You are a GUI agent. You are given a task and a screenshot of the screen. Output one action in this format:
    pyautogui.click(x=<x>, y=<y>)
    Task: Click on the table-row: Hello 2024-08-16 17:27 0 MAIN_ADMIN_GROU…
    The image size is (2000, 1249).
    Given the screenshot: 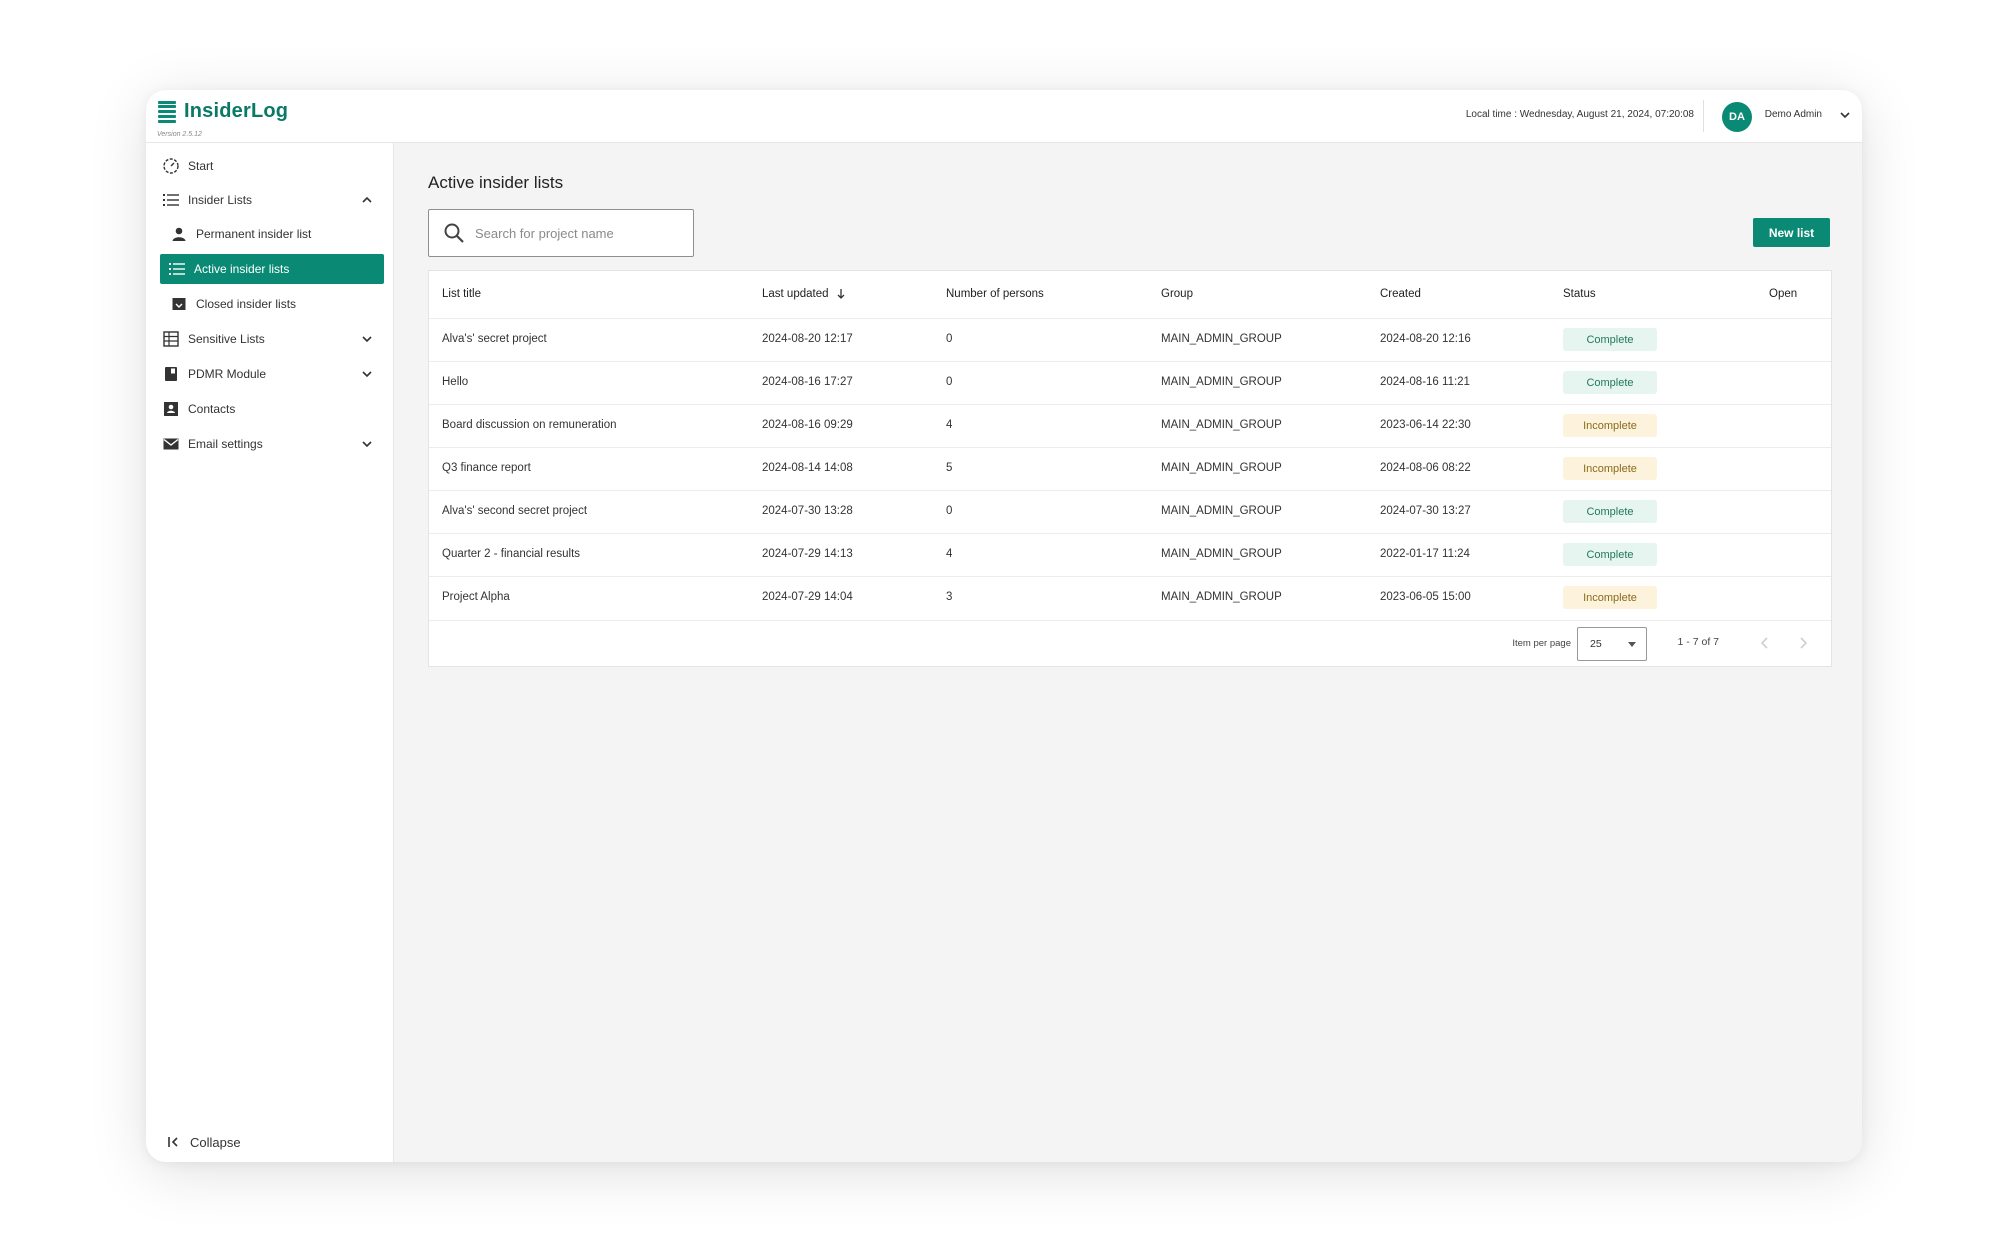 What is the action you would take?
    pyautogui.click(x=1130, y=383)
    